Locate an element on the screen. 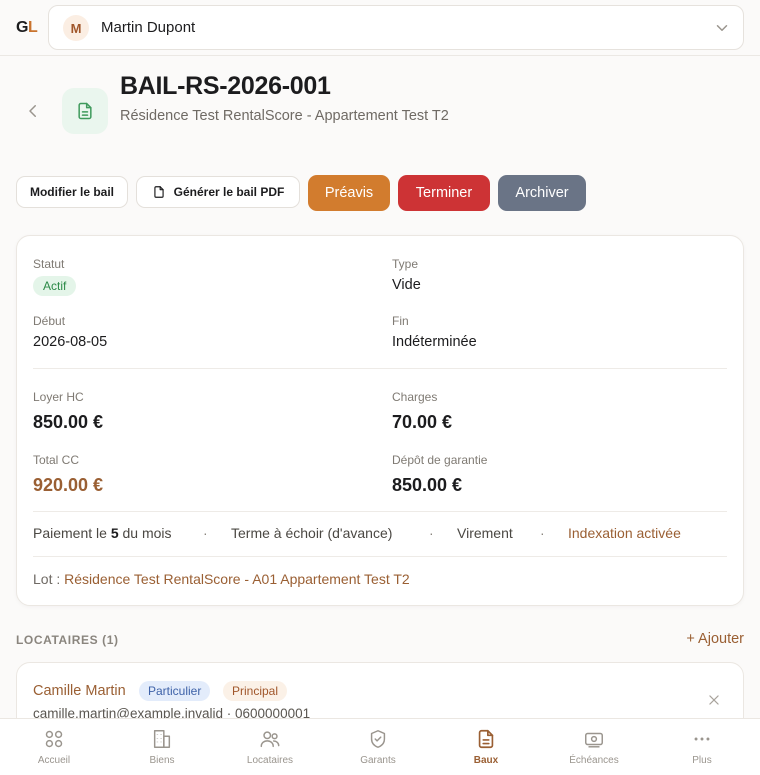 The width and height of the screenshot is (760, 775). tenant-role-badge: Principal is located at coordinates (255, 691).